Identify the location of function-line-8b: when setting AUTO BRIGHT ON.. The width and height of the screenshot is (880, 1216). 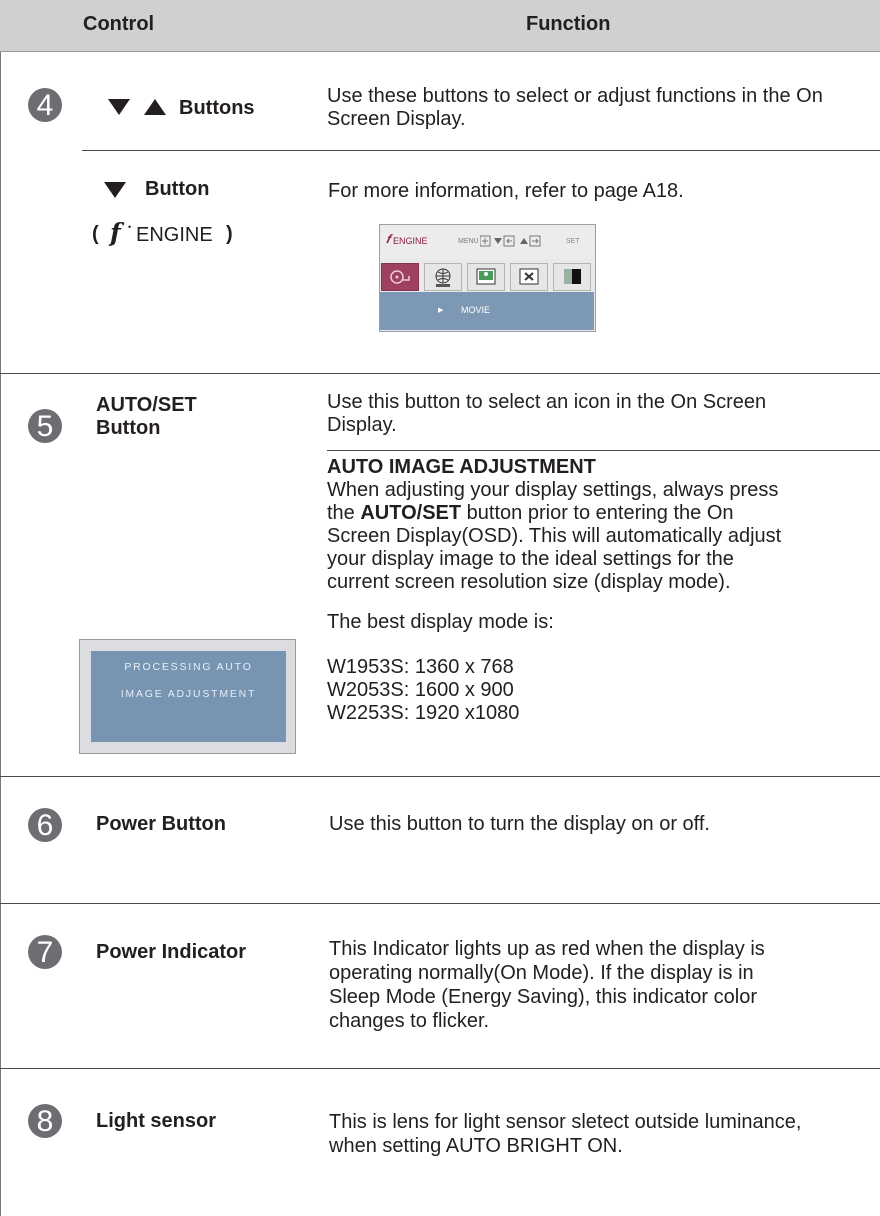
(476, 1146).